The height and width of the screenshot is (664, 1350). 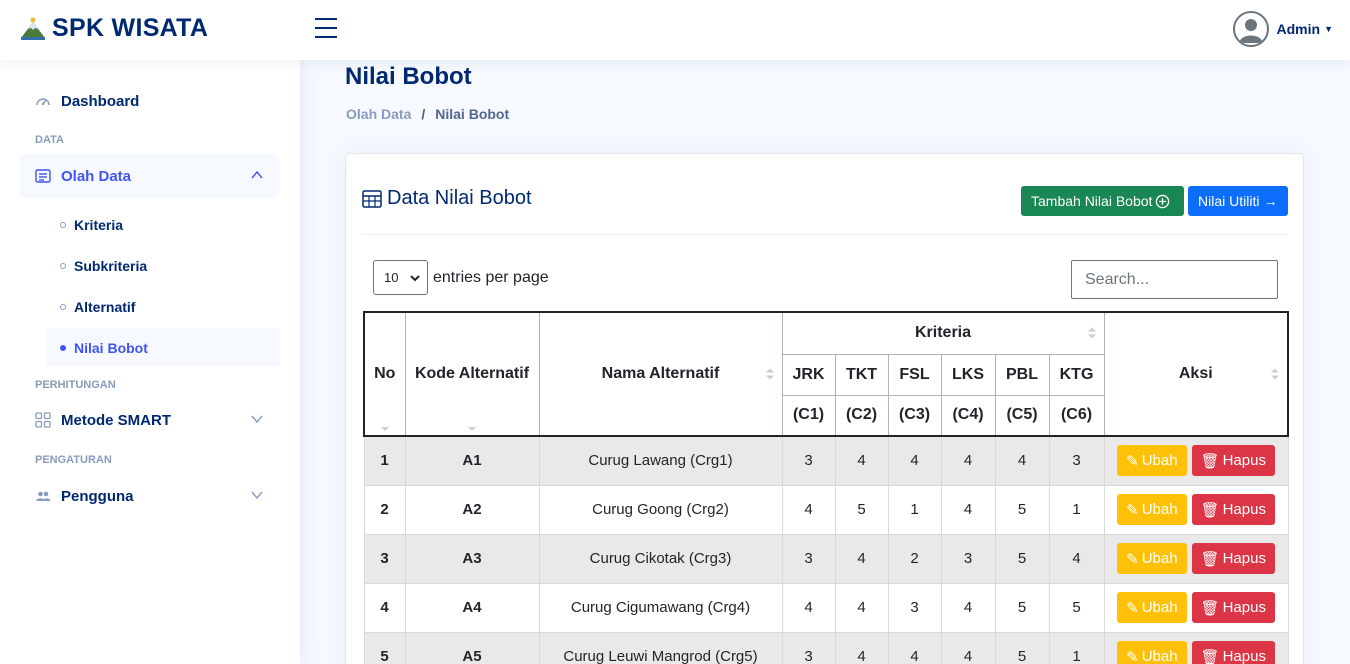 What do you see at coordinates (1102, 201) in the screenshot?
I see `add-nilai-bobot-button: Tambah Nilai Bobot` at bounding box center [1102, 201].